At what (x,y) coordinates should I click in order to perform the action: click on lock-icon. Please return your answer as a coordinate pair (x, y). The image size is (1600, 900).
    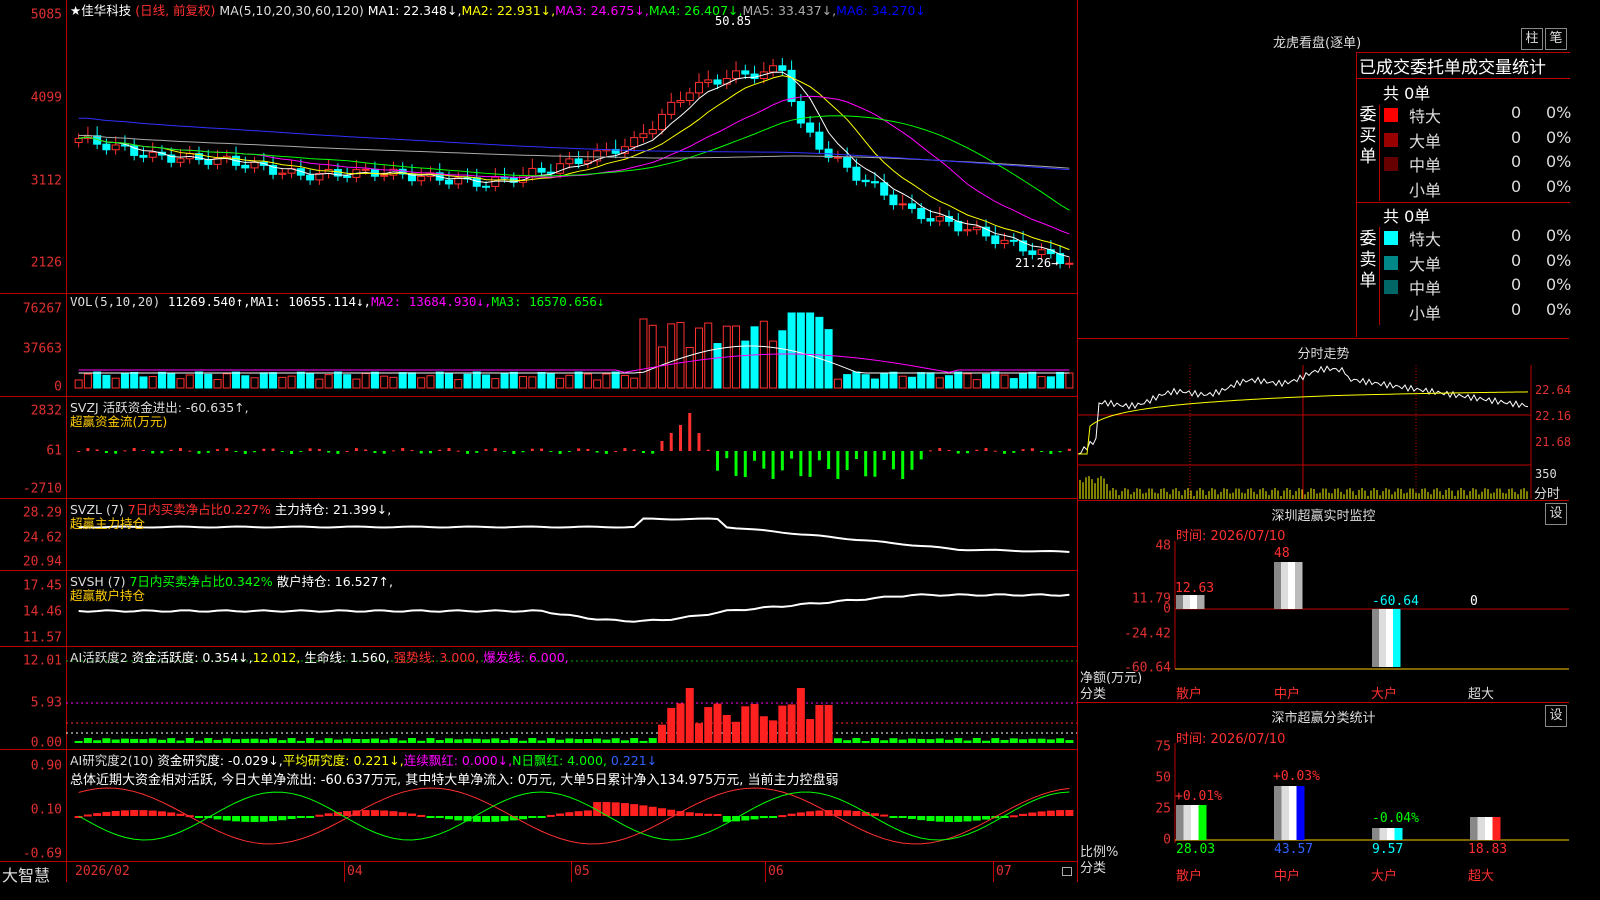
    Looking at the image, I should click on (1067, 871).